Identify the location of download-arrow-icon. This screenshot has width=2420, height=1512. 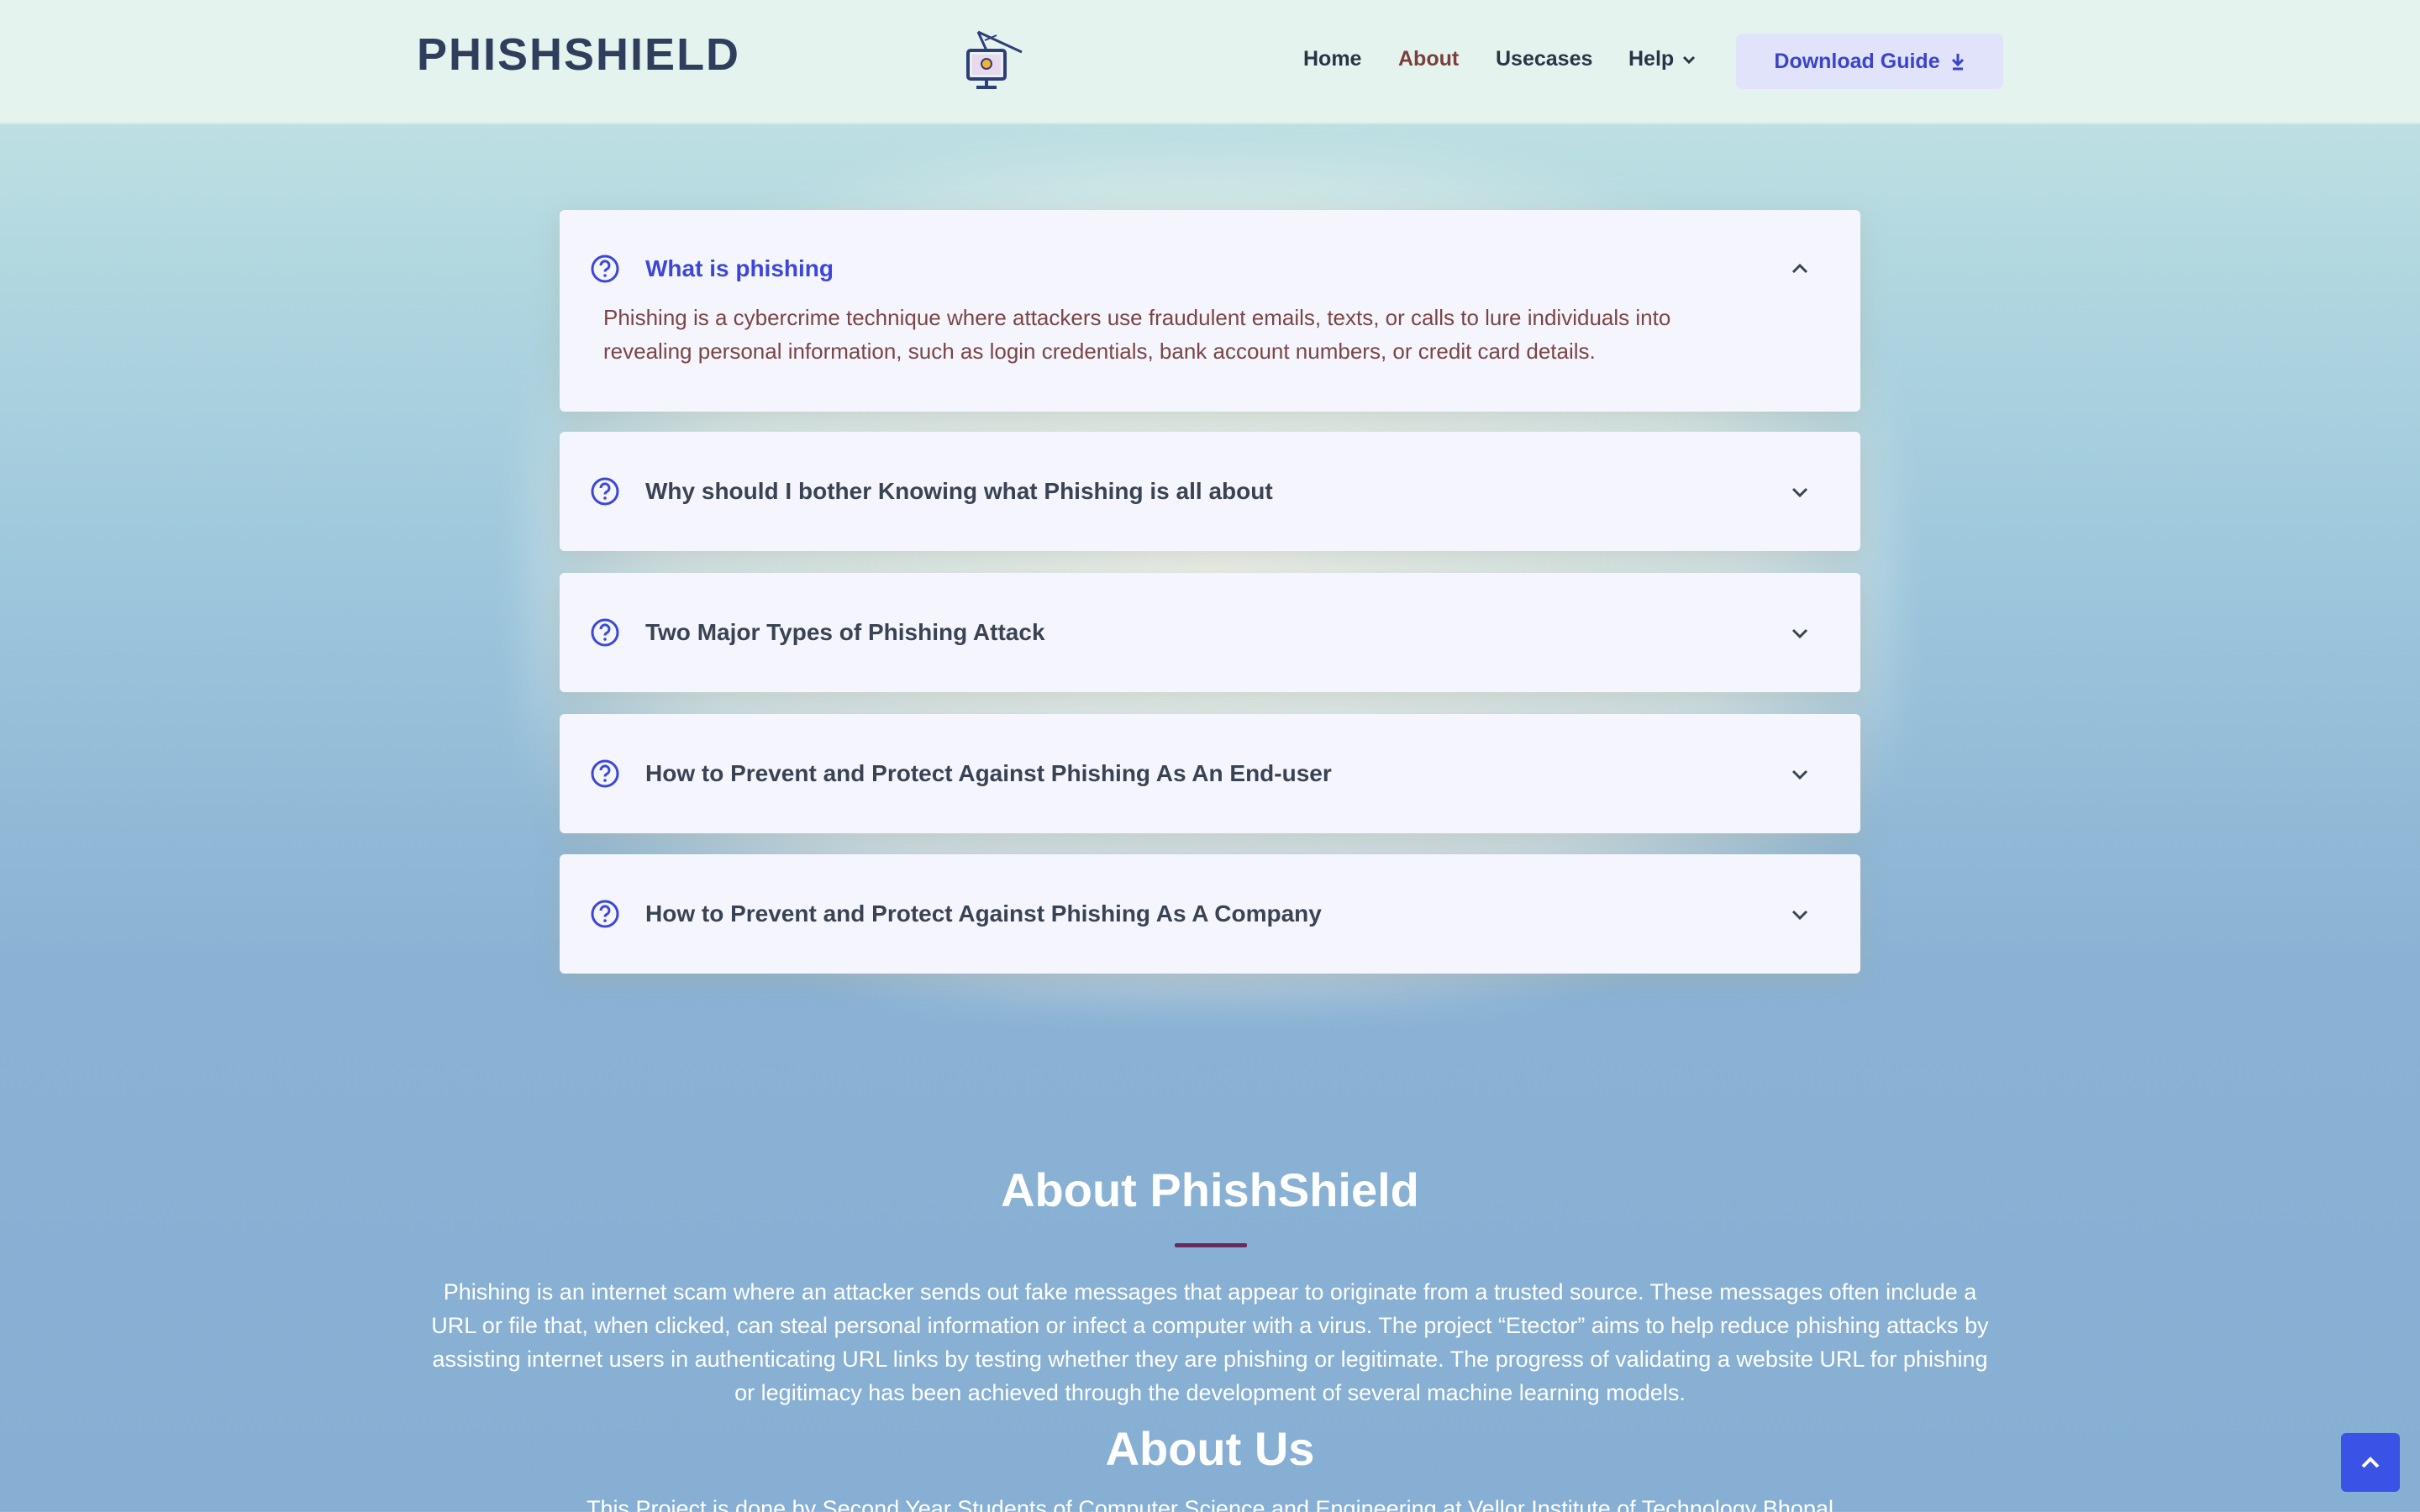
(1957, 62).